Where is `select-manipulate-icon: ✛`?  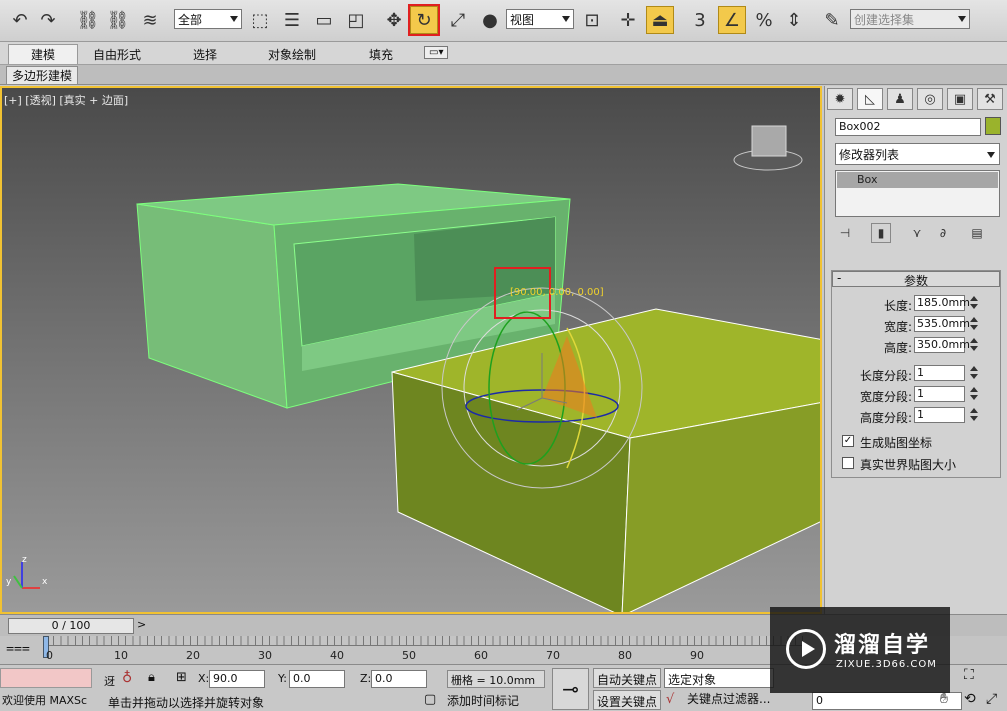
select-manipulate-icon: ✛ is located at coordinates (628, 20).